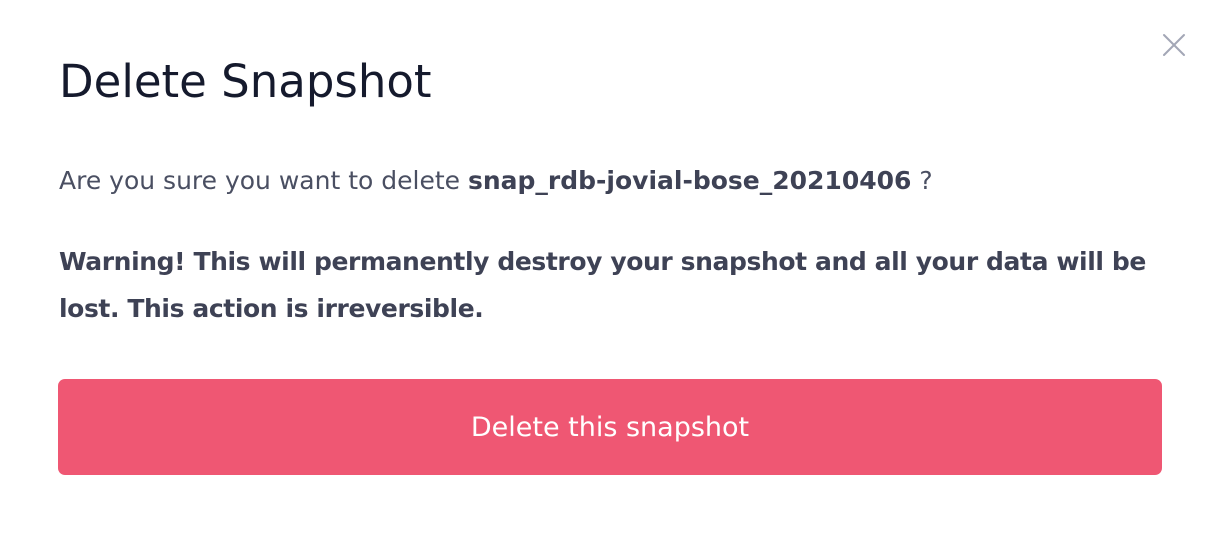 This screenshot has height=533, width=1218. I want to click on close-icon, so click(1174, 45).